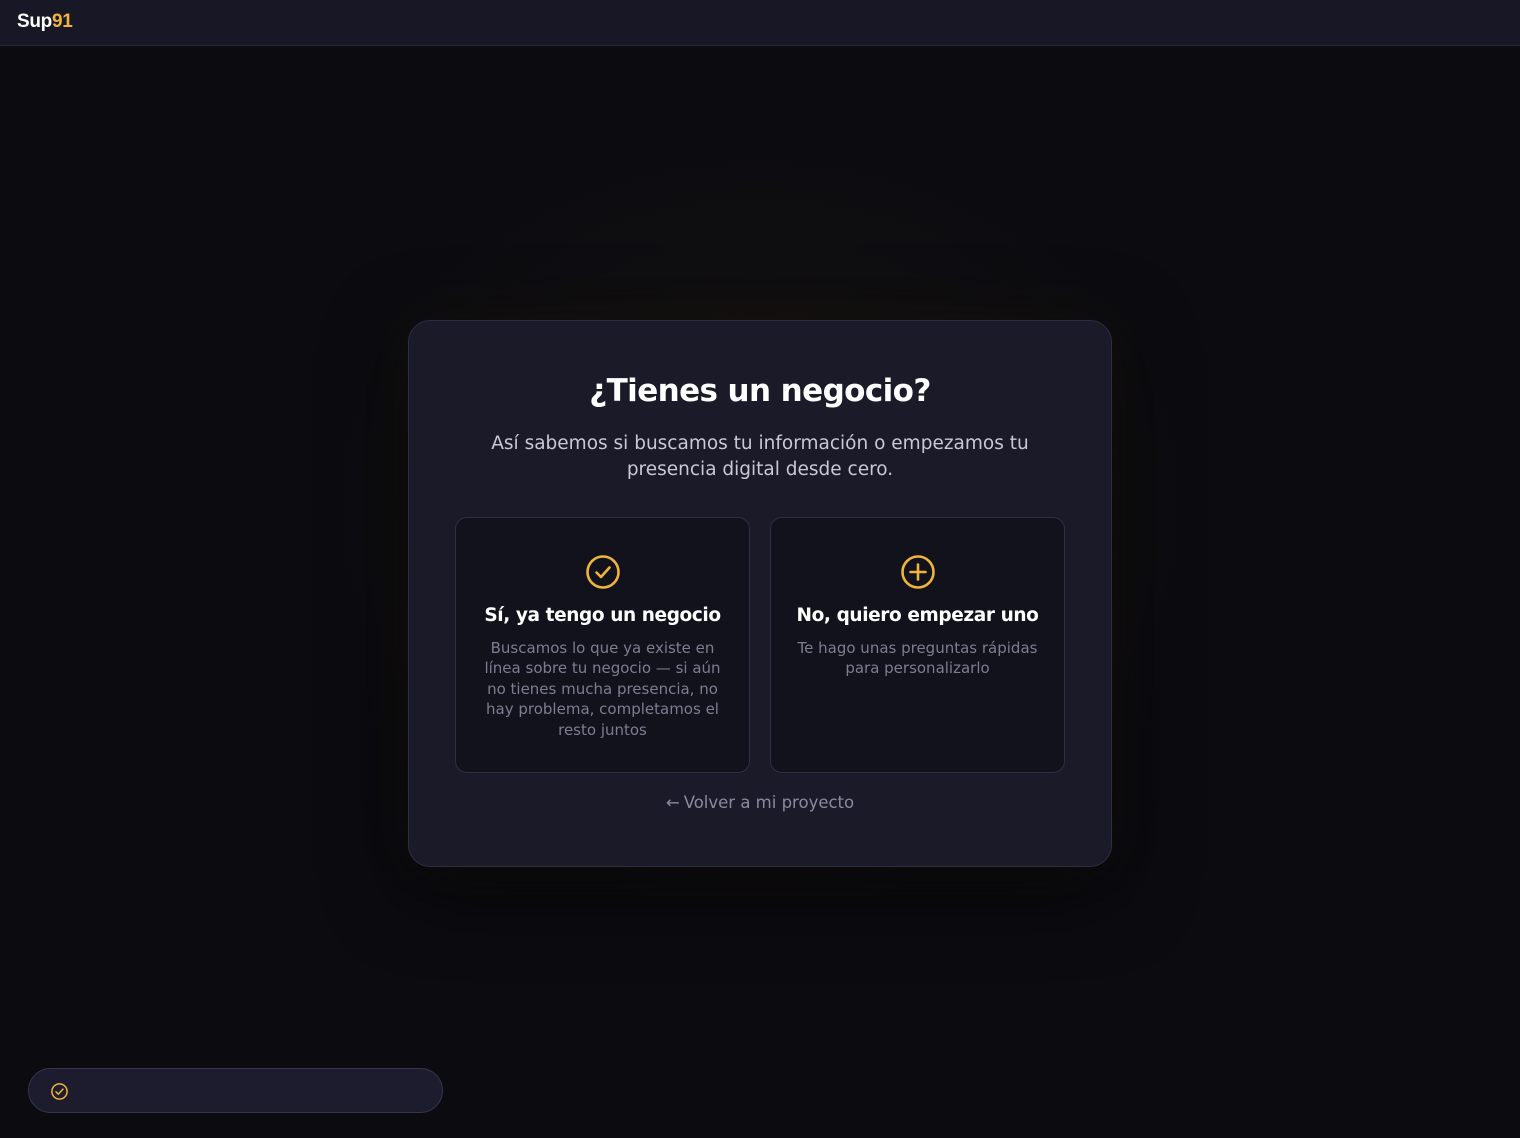 Image resolution: width=1520 pixels, height=1138 pixels. I want to click on logo: Sup91, so click(45, 22).